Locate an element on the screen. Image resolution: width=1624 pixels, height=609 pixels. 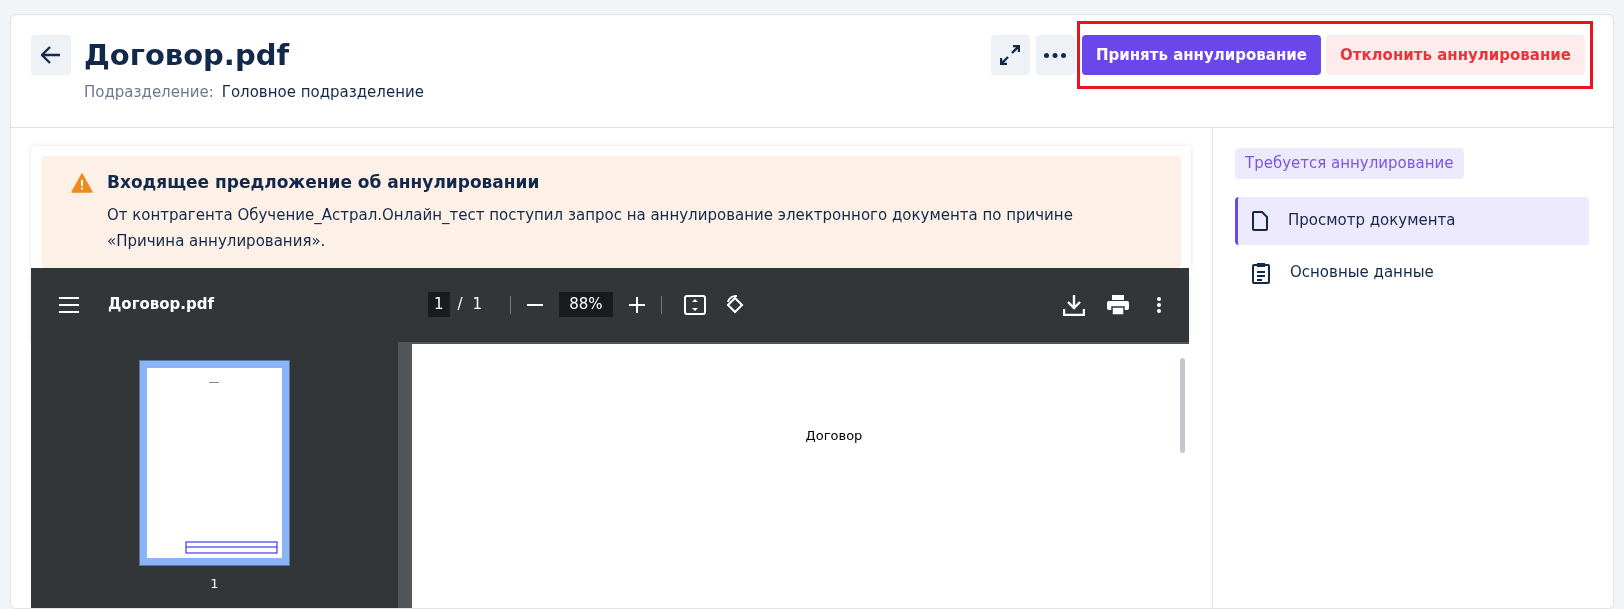
more-button is located at coordinates (1055, 55).